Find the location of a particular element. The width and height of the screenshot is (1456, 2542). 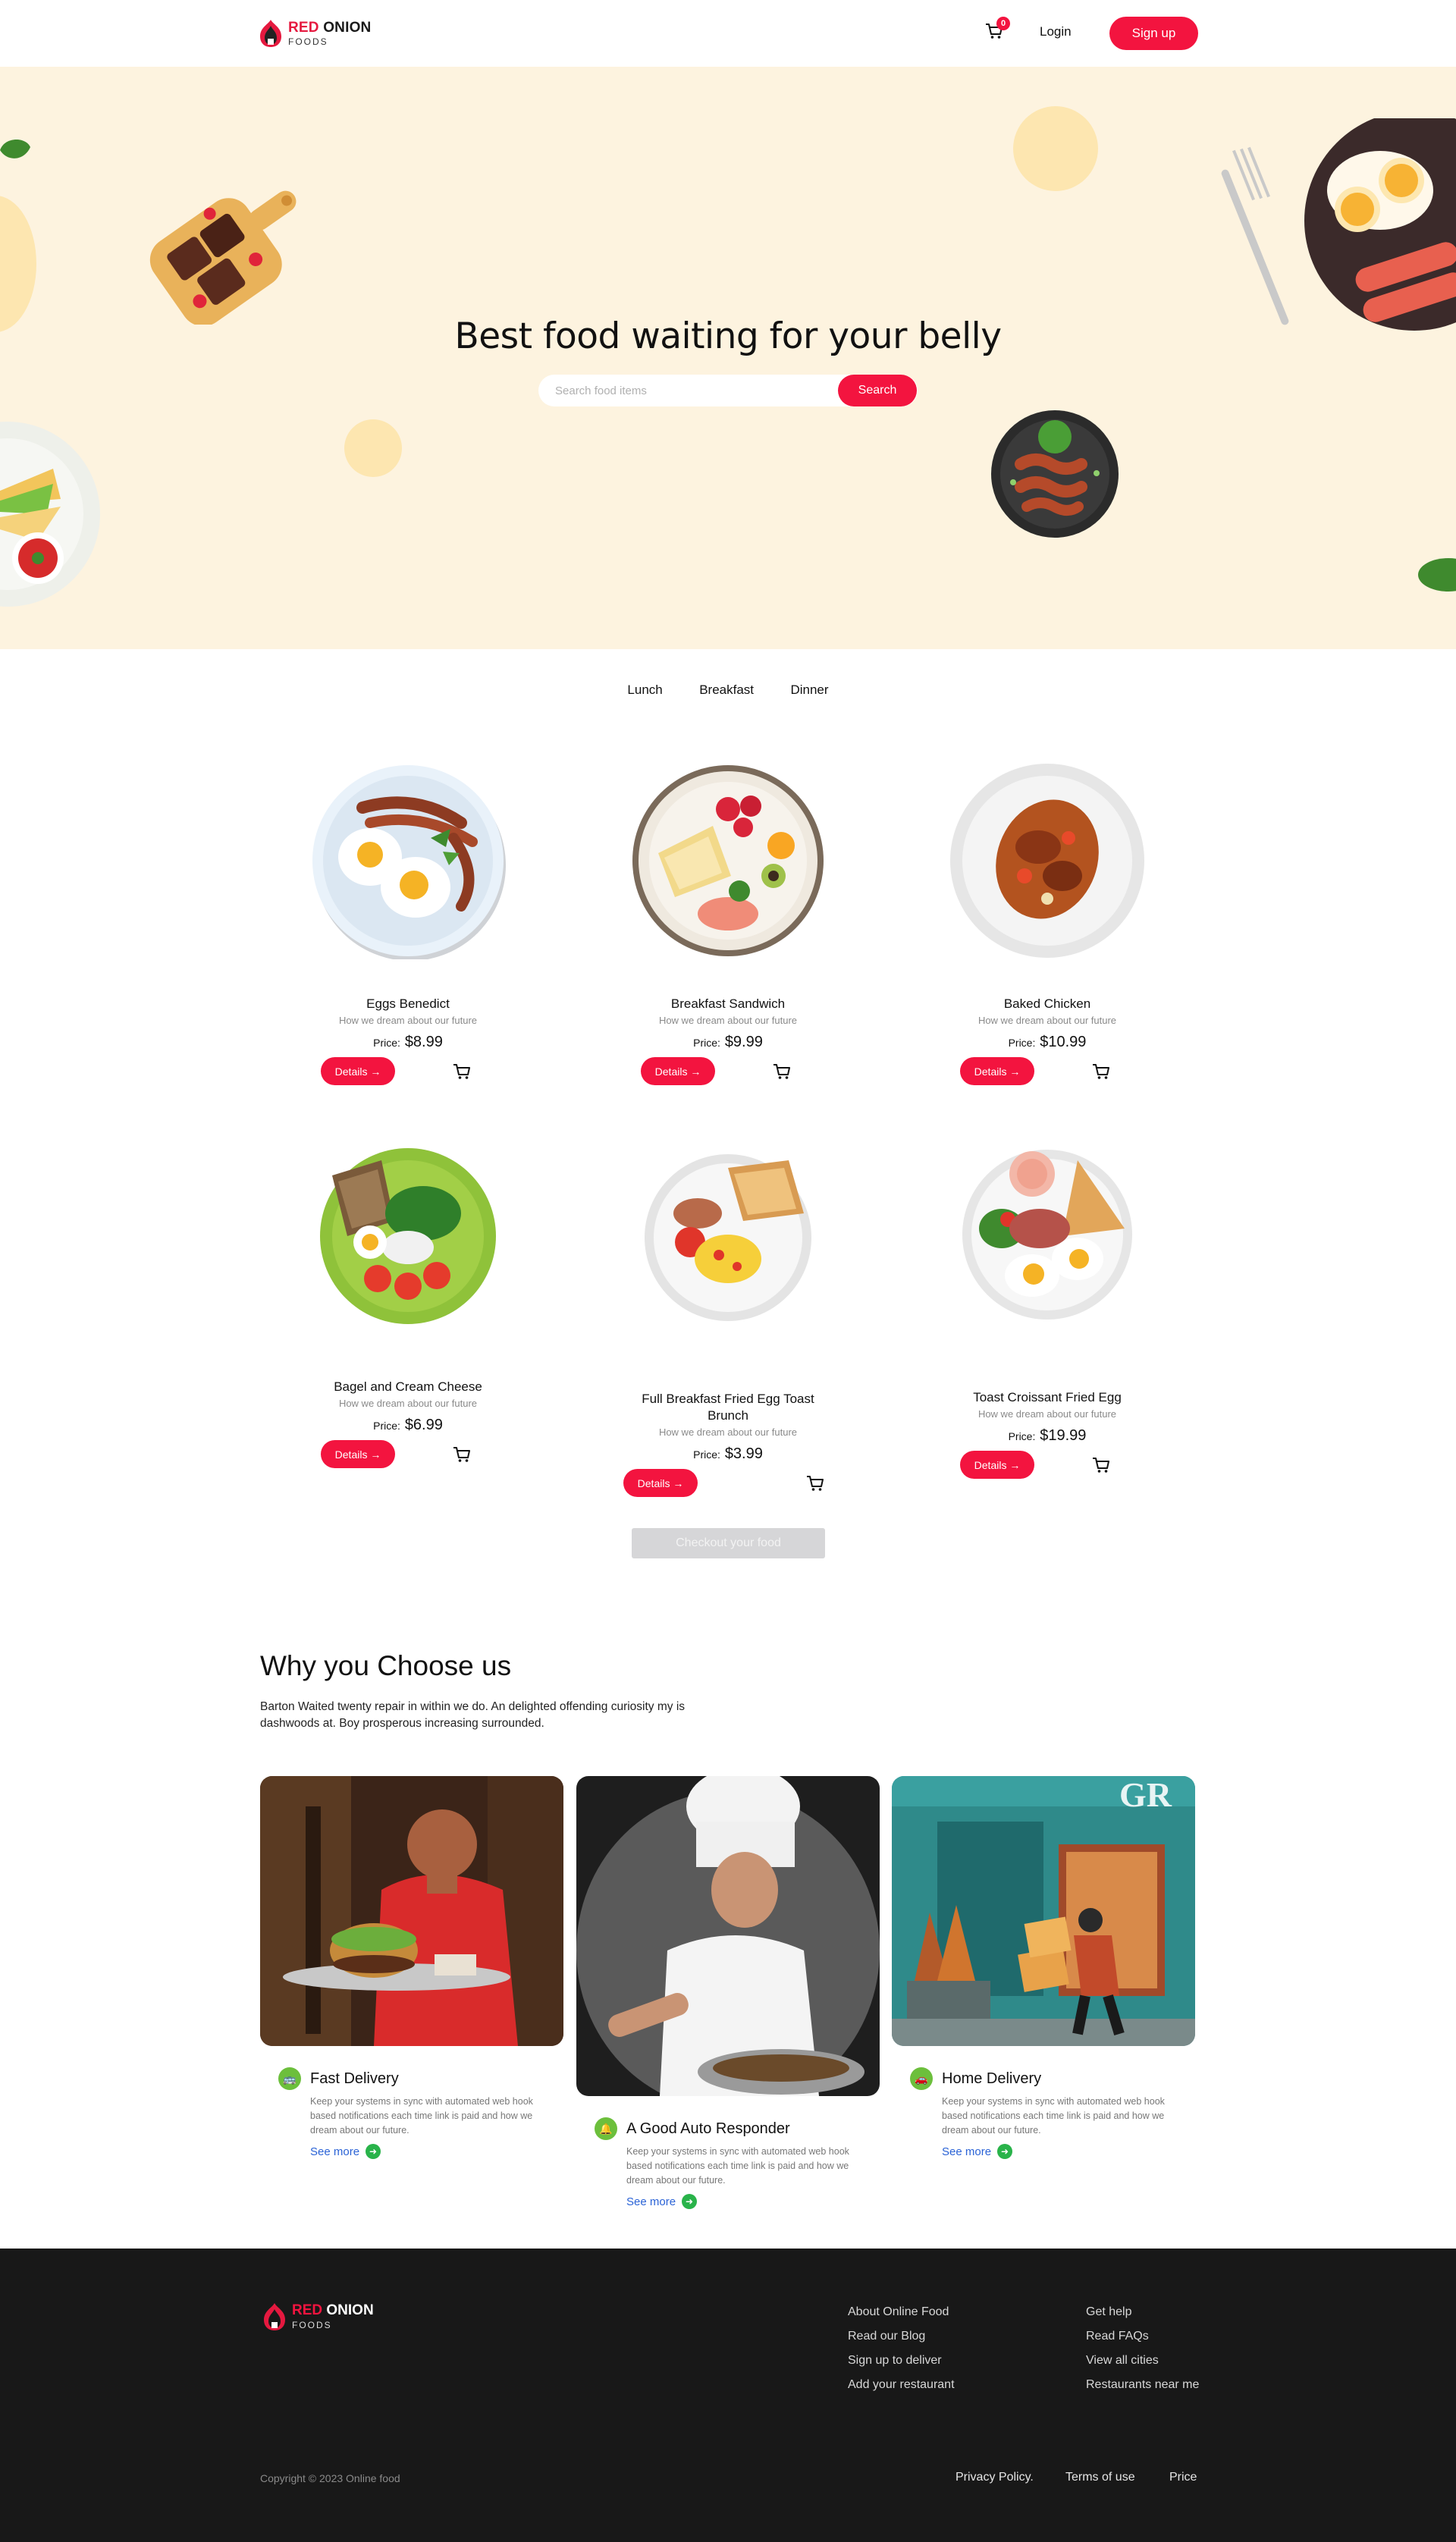

footer-link-restaurants-near: Restaurants near me is located at coordinates (1142, 2385).